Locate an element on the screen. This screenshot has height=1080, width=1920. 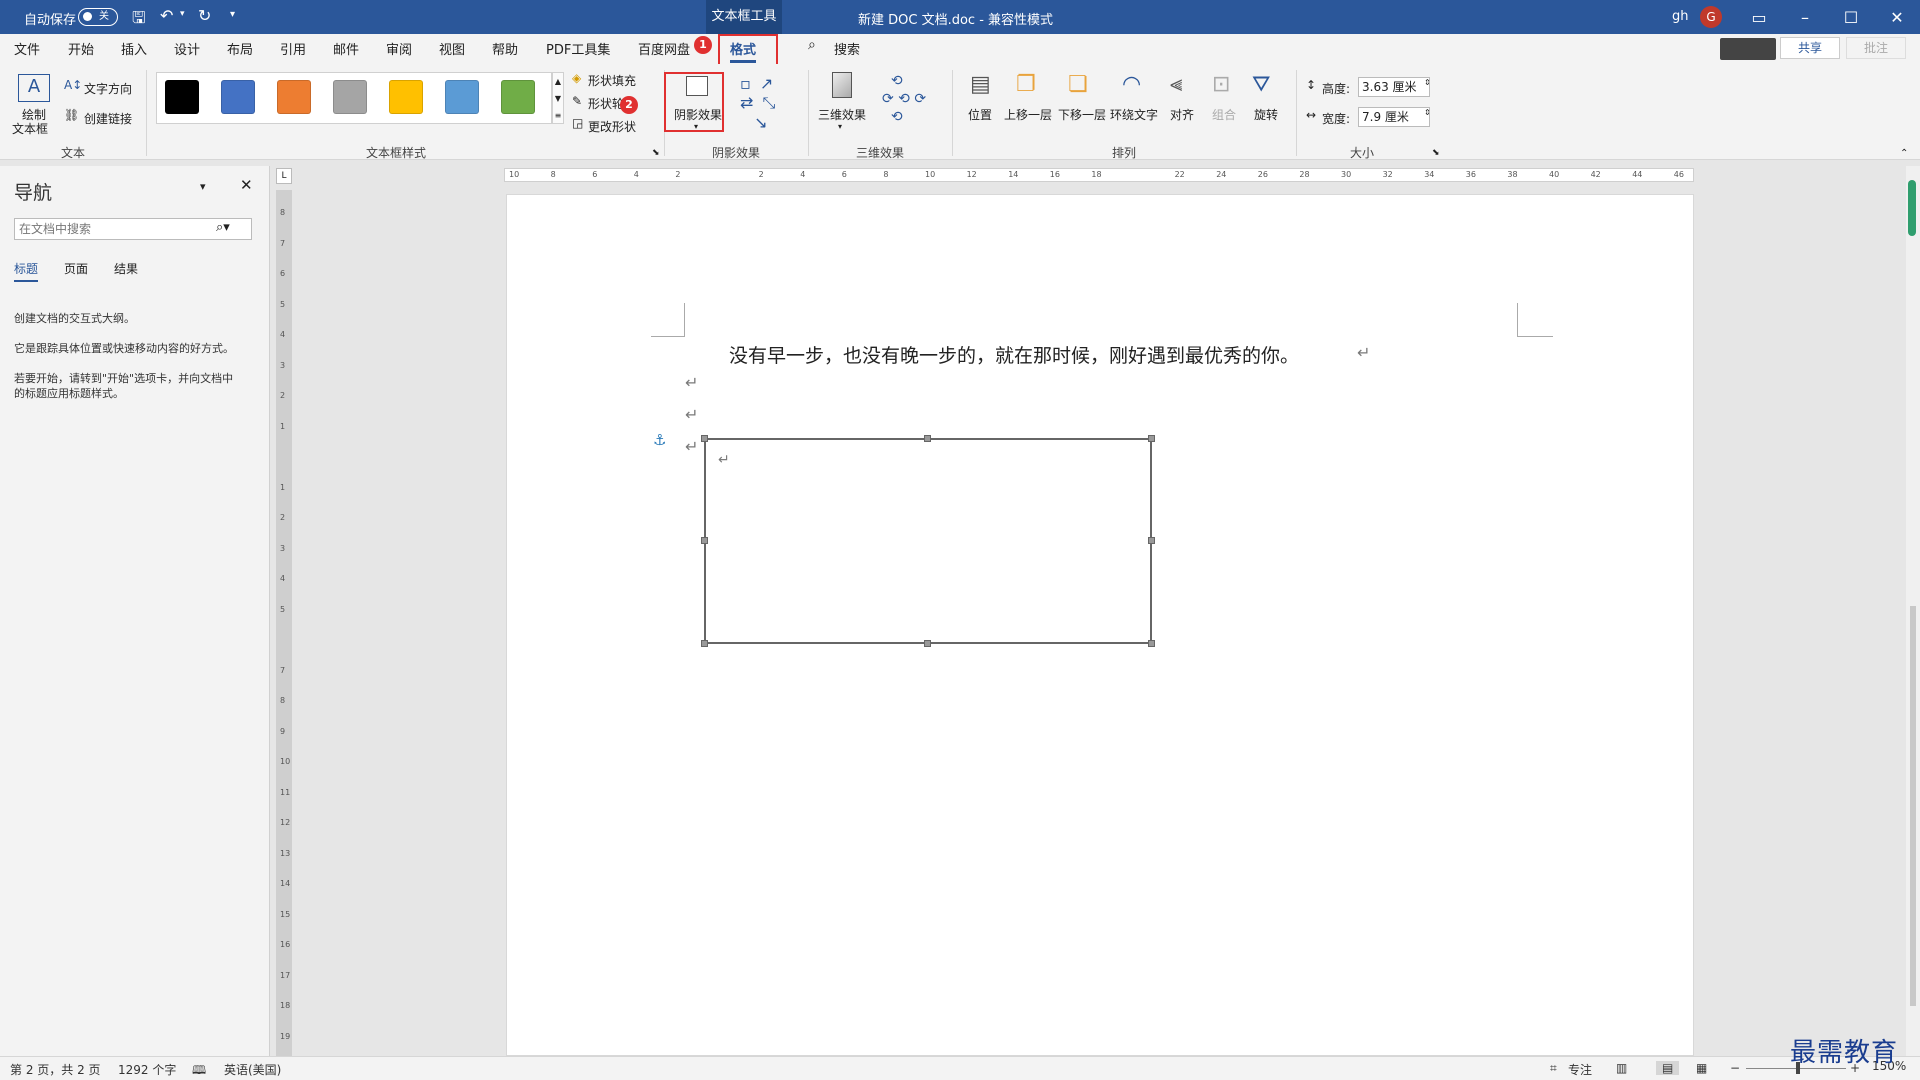
3d-tilt-icons: ⟲ ⟳ ⟲ ⟳ ⟲ is located at coordinates (904, 99).